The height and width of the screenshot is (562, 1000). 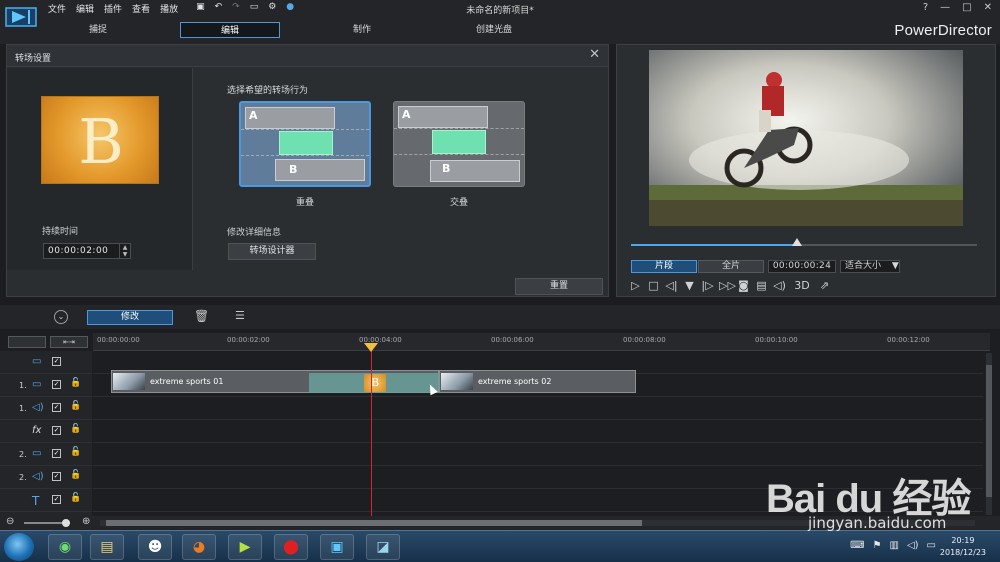 I want to click on movie-mode-button: 全片, so click(x=731, y=266).